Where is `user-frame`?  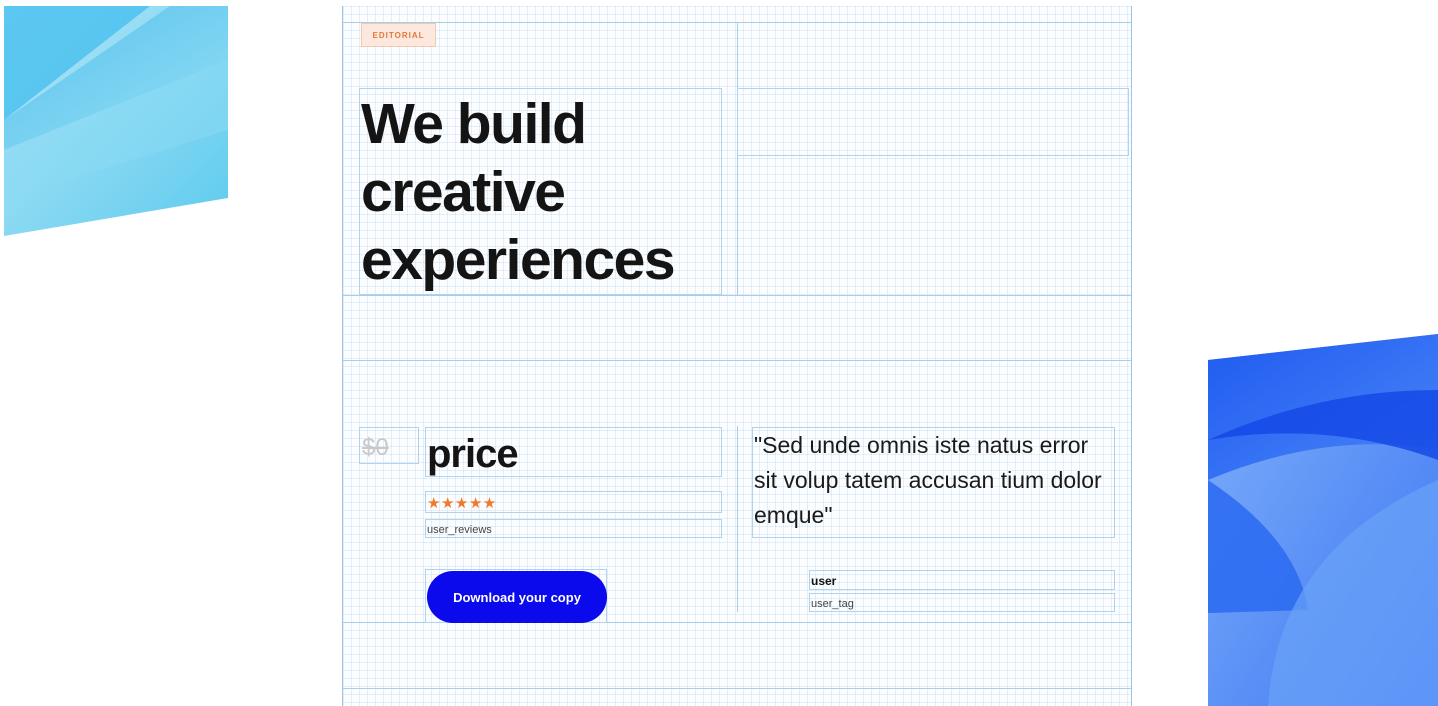
user-frame is located at coordinates (962, 580).